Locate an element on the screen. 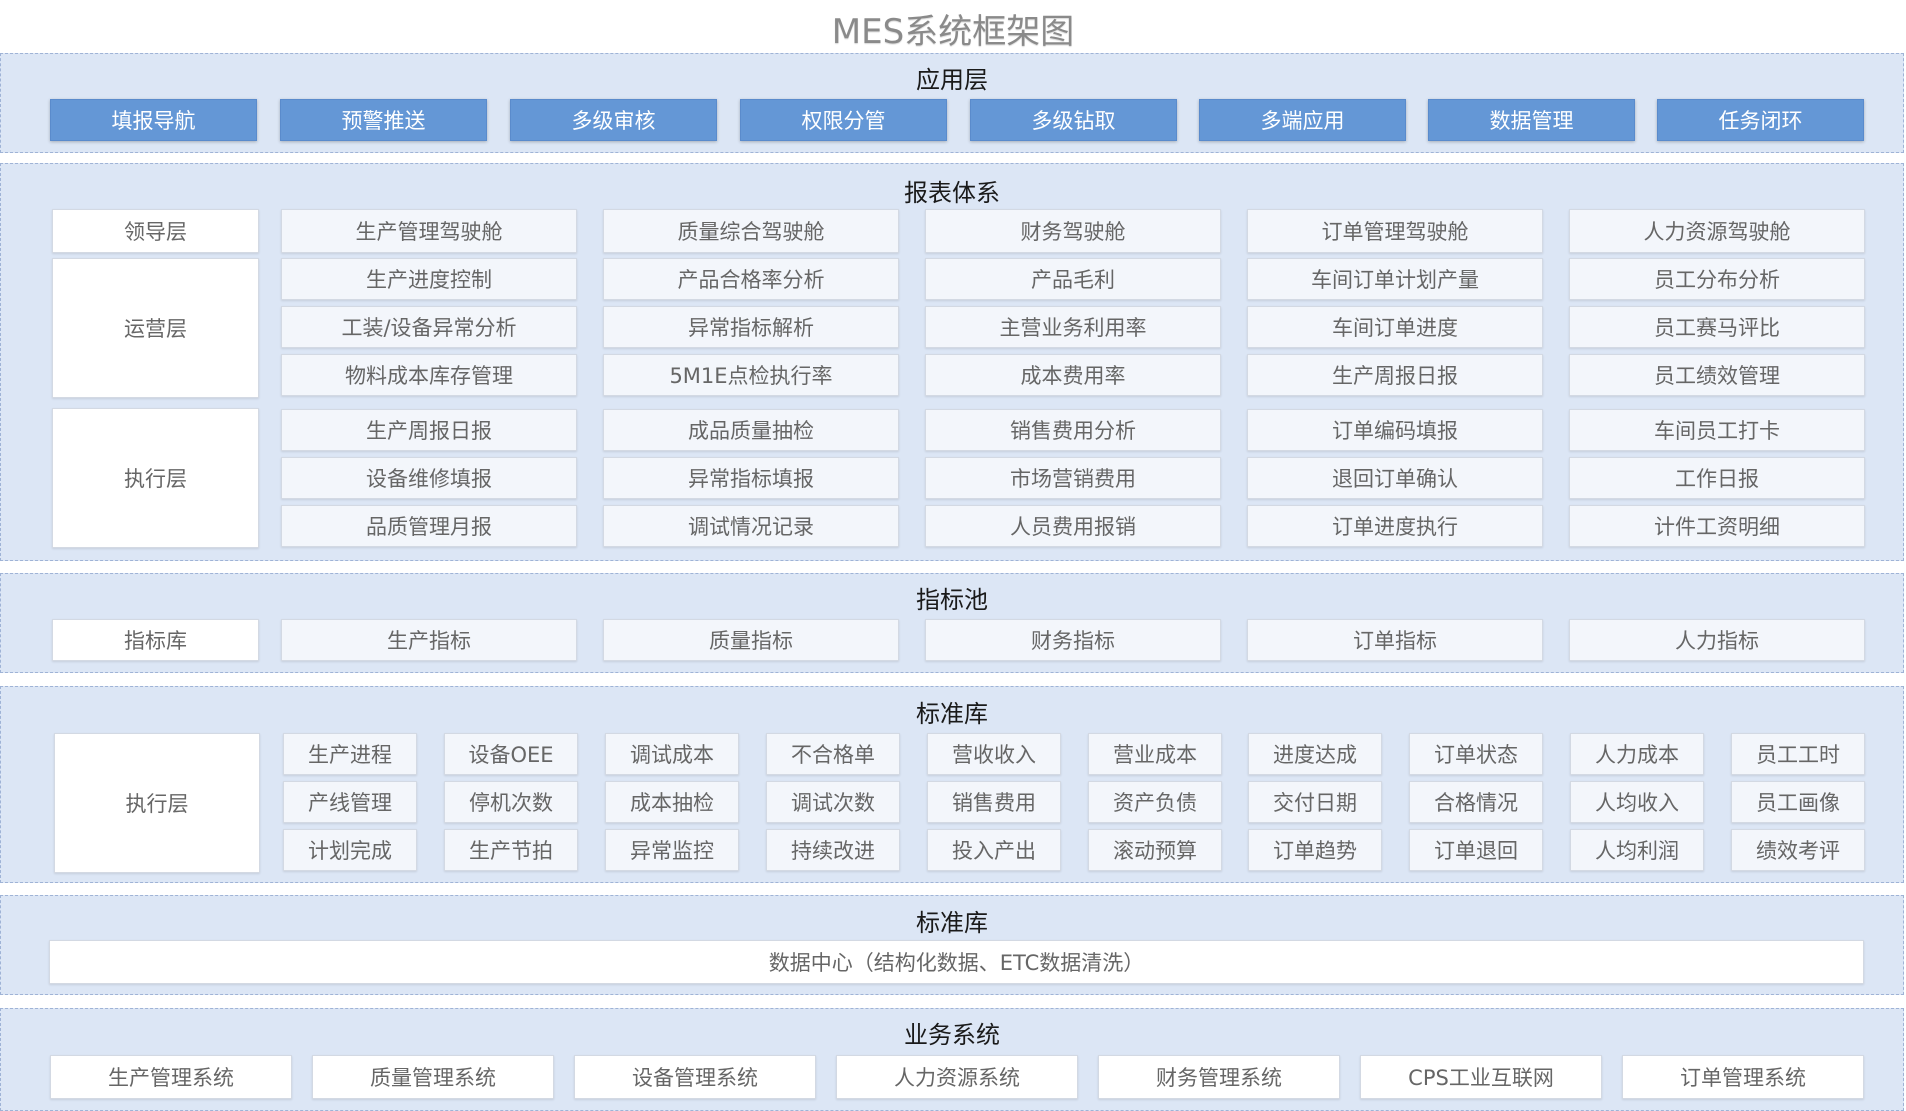 The image size is (1906, 1111). report-cockpit-item: 人力资源驾驶舱 is located at coordinates (1717, 231).